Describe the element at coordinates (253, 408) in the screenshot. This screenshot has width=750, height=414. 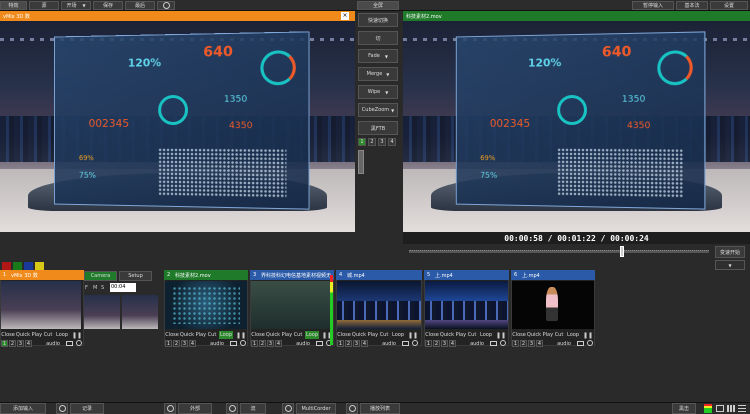
I see `stream-button: 流` at that location.